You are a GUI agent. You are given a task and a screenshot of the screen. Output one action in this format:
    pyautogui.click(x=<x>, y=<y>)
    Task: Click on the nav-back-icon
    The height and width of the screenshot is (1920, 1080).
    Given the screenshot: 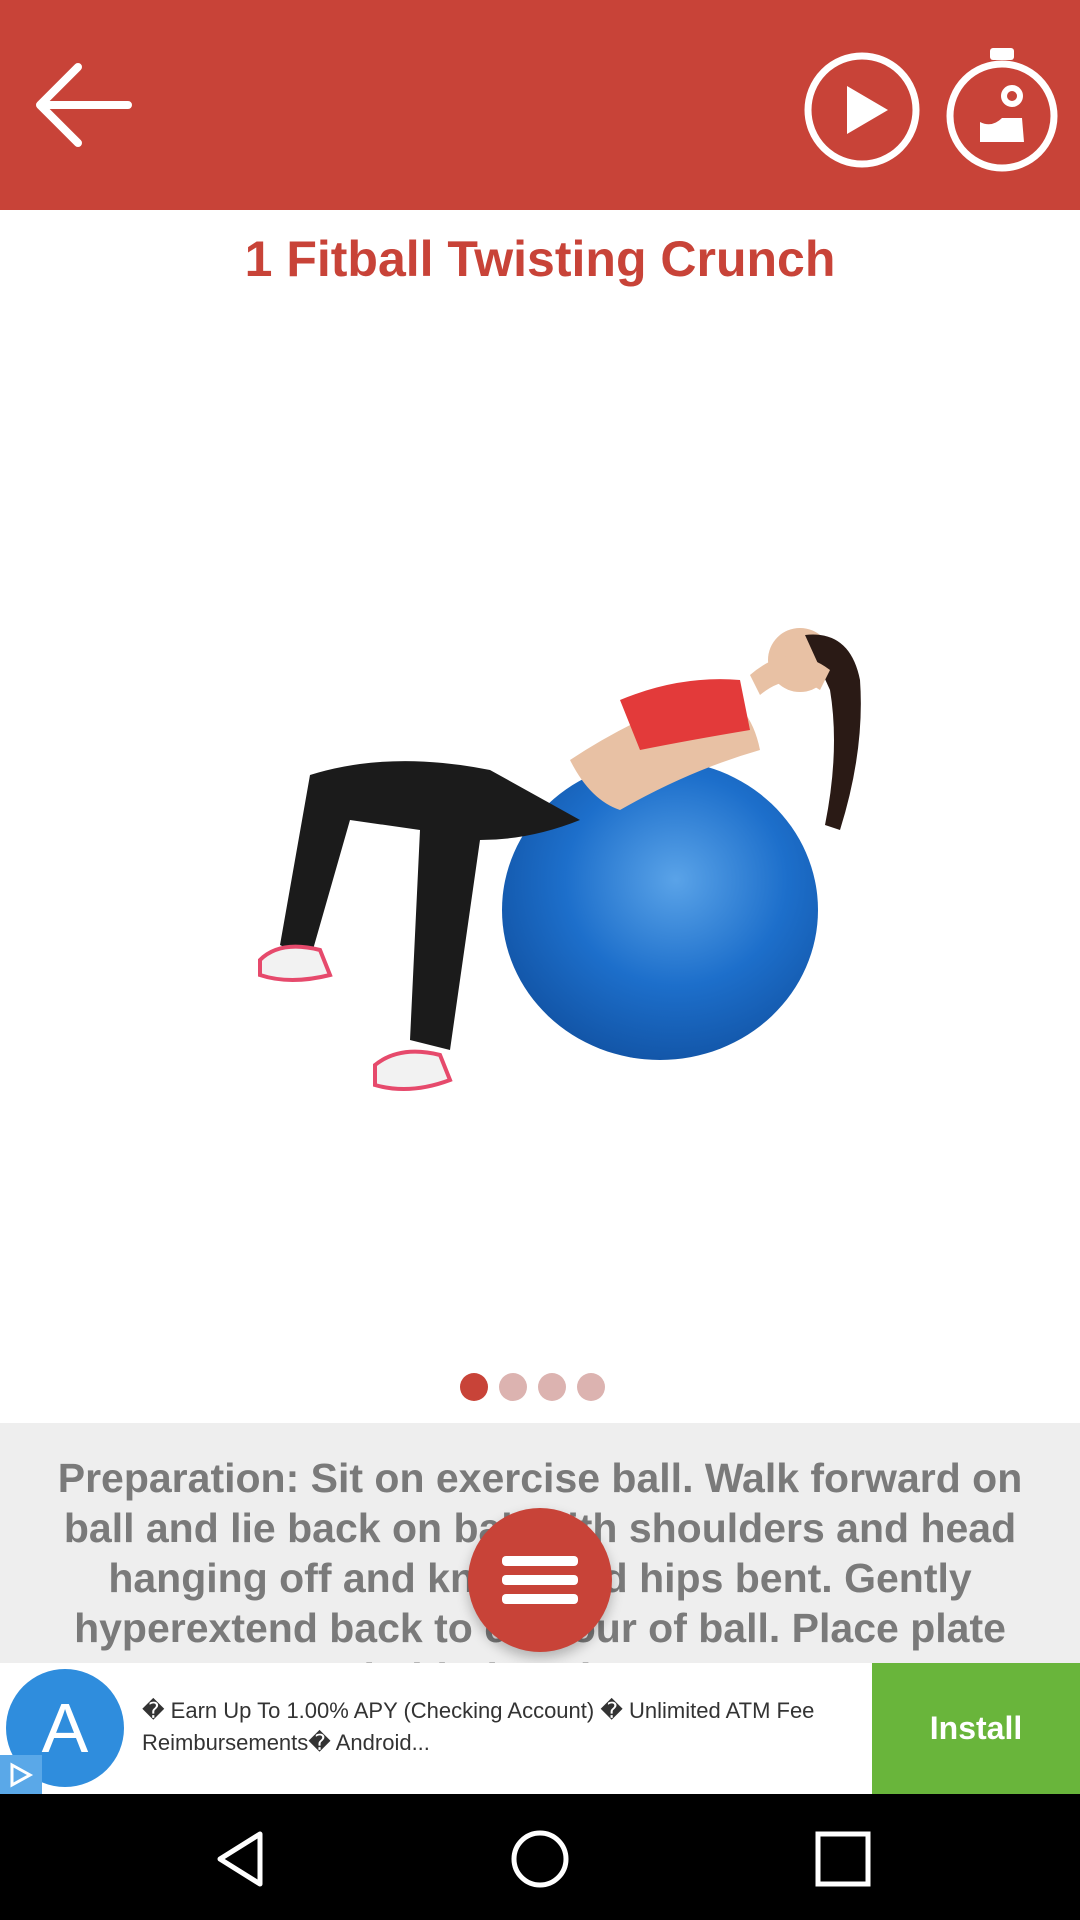 What is the action you would take?
    pyautogui.click(x=240, y=1859)
    